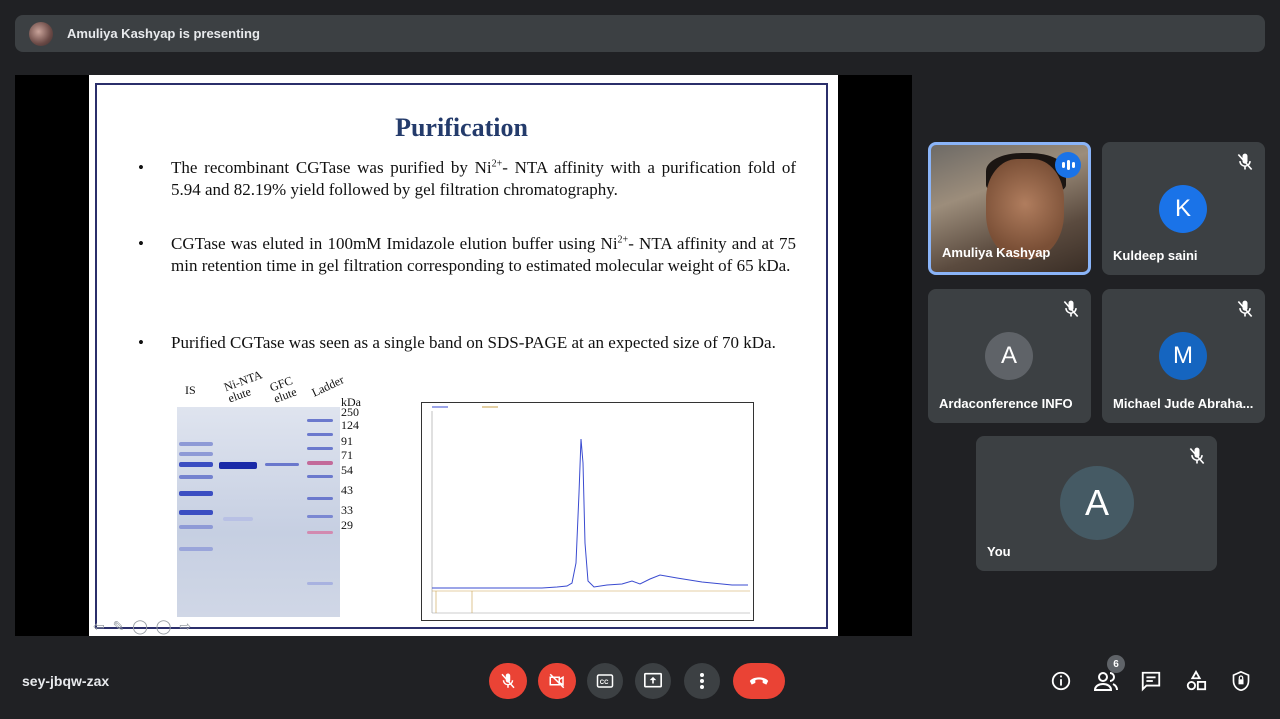 This screenshot has width=1280, height=719. What do you see at coordinates (347, 455) in the screenshot?
I see `gel-marker: 71` at bounding box center [347, 455].